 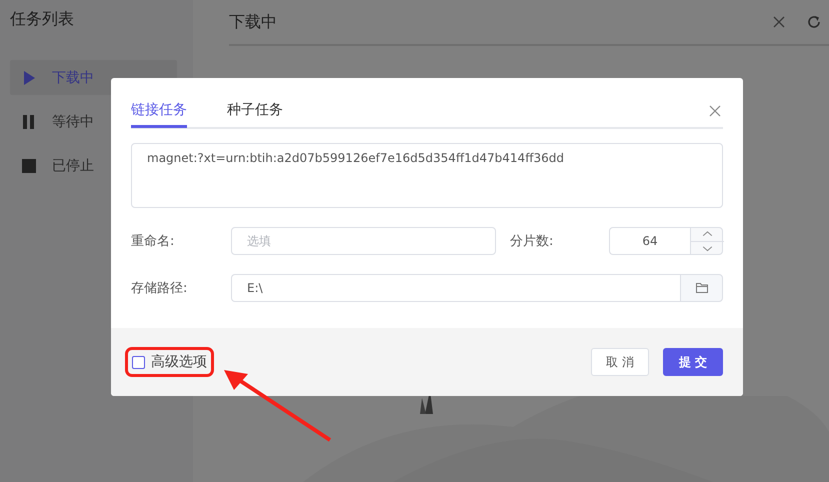 I want to click on folder-icon, so click(x=702, y=288).